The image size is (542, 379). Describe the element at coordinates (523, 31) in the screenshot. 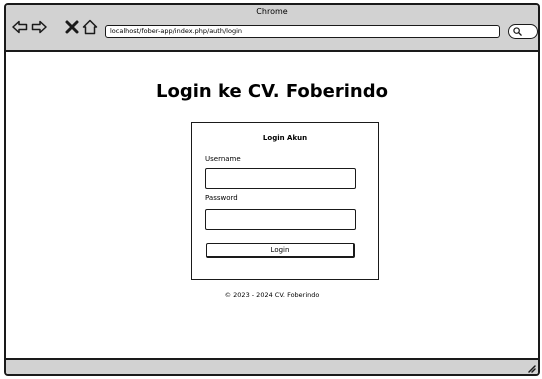

I see `search-box` at that location.